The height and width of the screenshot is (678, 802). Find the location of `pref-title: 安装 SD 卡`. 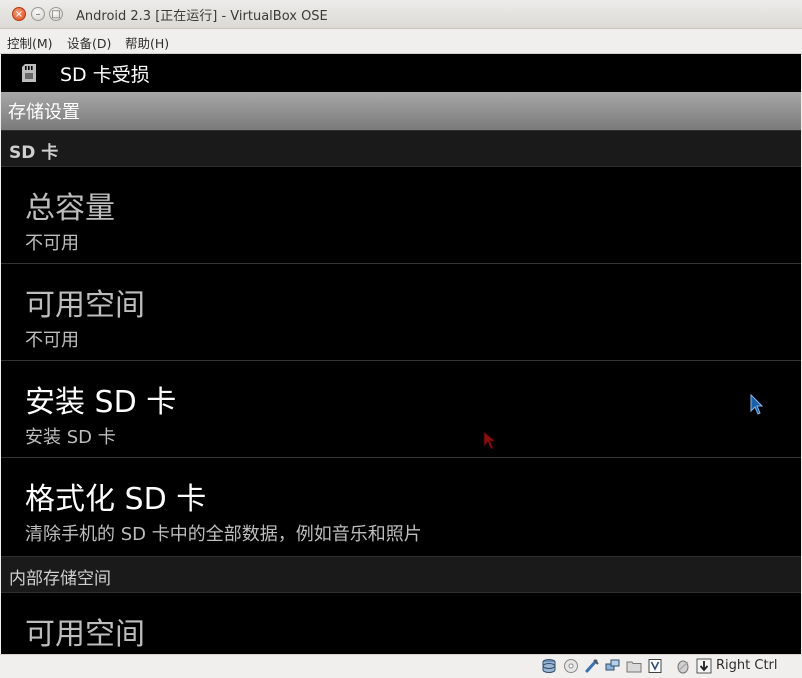

pref-title: 安装 SD 卡 is located at coordinates (101, 402).